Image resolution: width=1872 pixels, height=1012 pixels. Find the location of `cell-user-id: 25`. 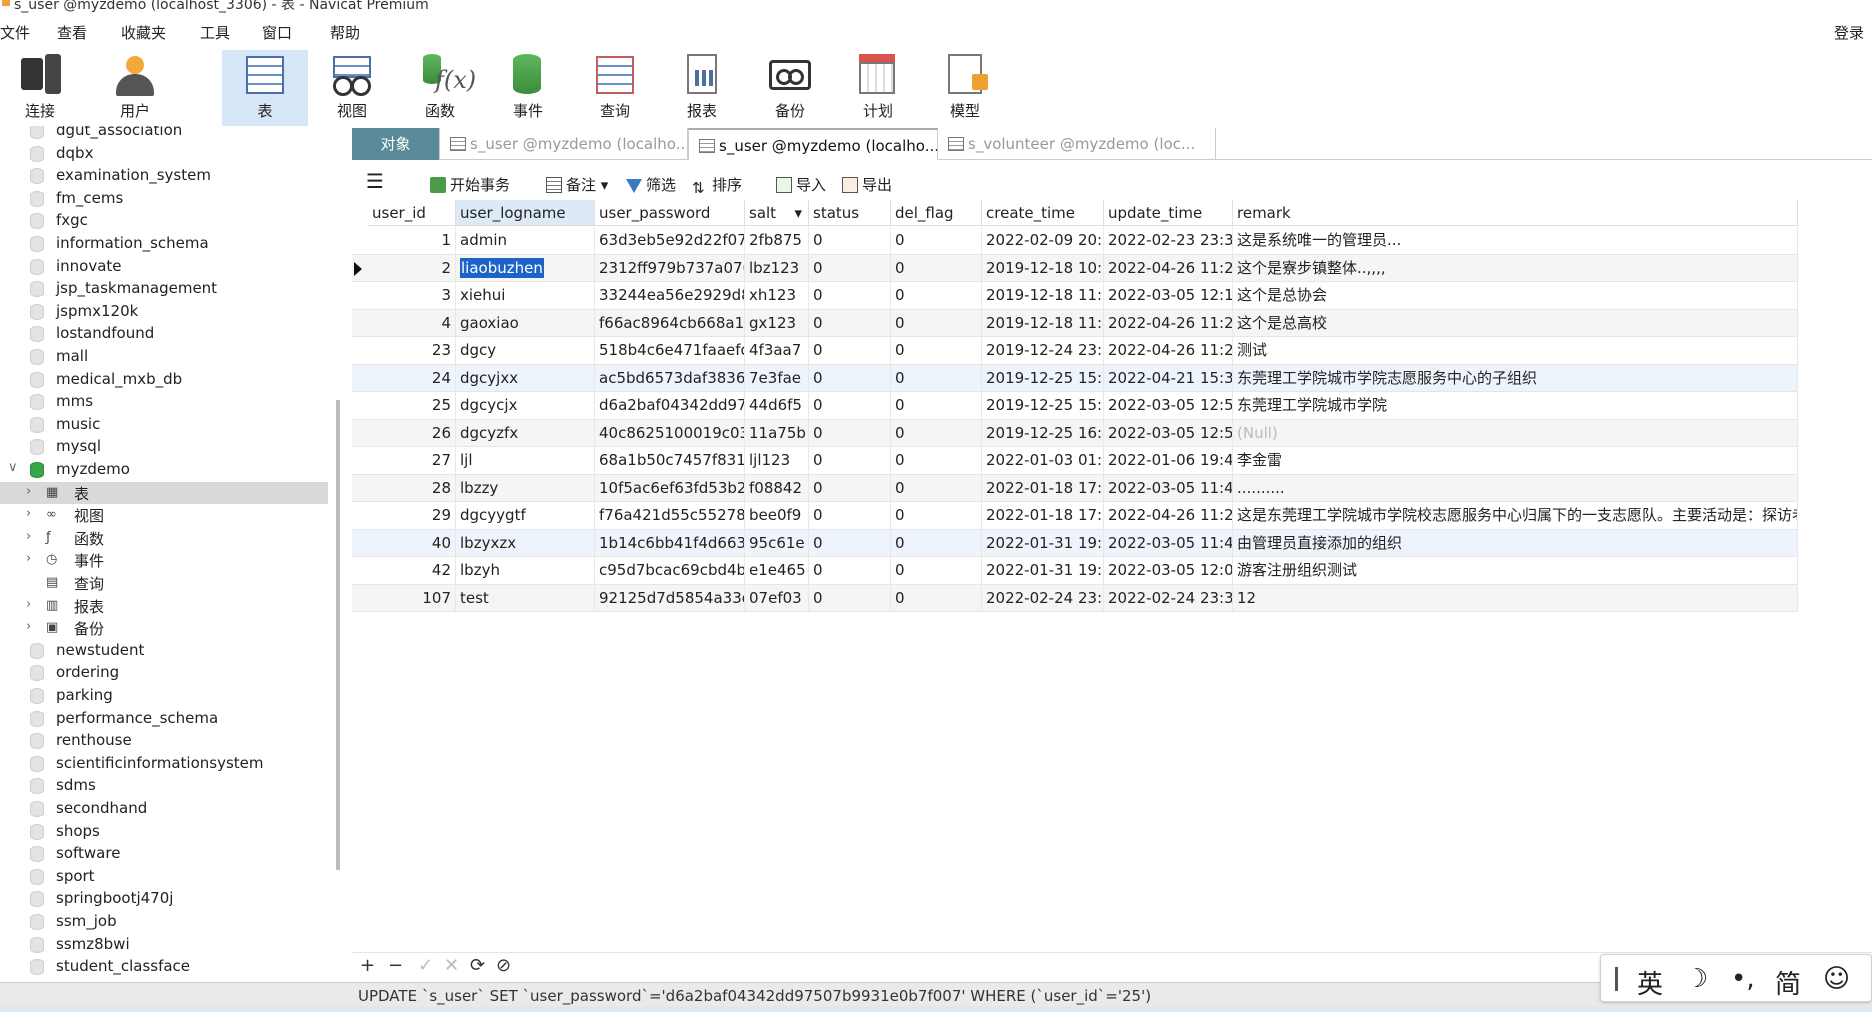

cell-user-id: 25 is located at coordinates (412, 405).